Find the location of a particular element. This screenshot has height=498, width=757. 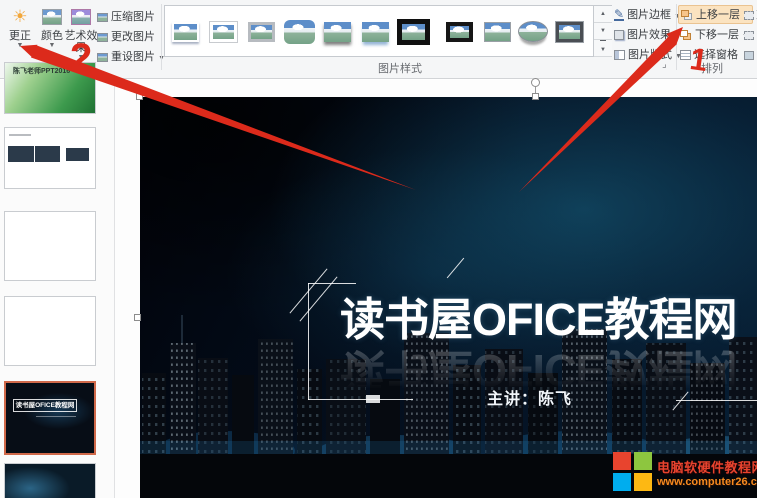

picture-border-label: 图片边框 is located at coordinates (649, 15).